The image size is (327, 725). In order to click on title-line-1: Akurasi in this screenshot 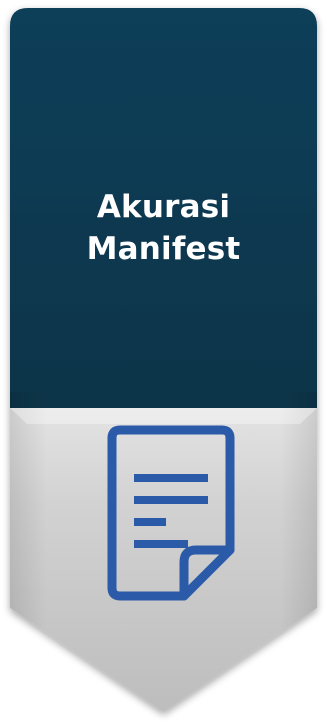, I will do `click(163, 207)`.